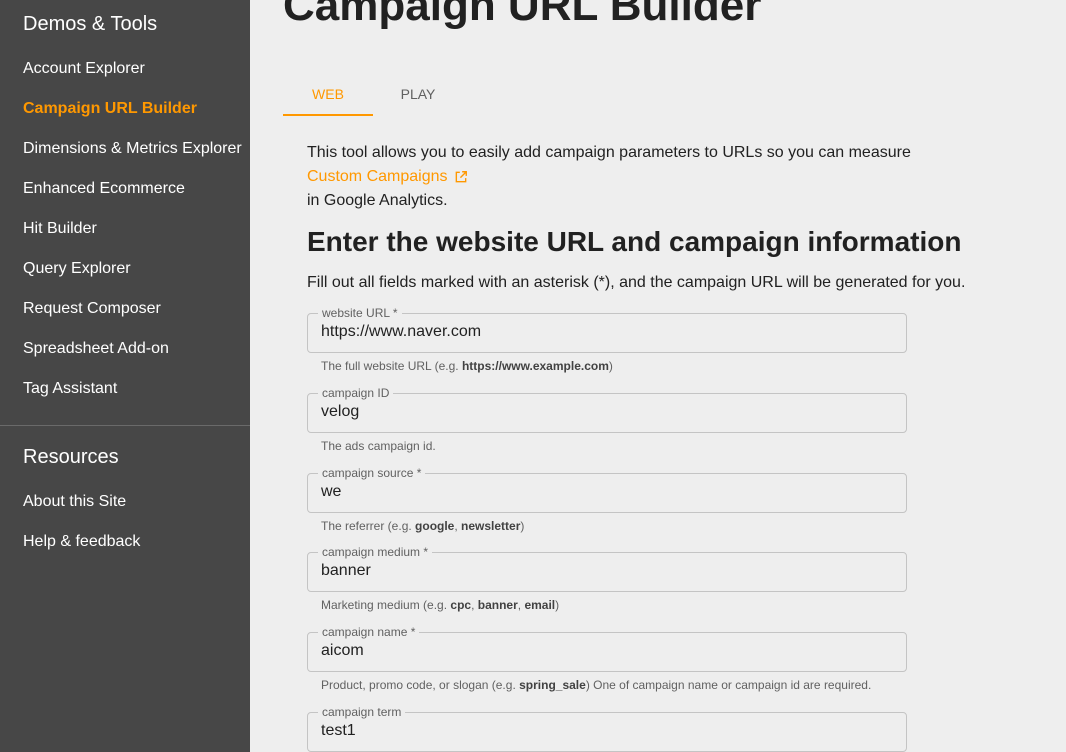  I want to click on helper-text: The full website URL (e.g., so click(391, 366).